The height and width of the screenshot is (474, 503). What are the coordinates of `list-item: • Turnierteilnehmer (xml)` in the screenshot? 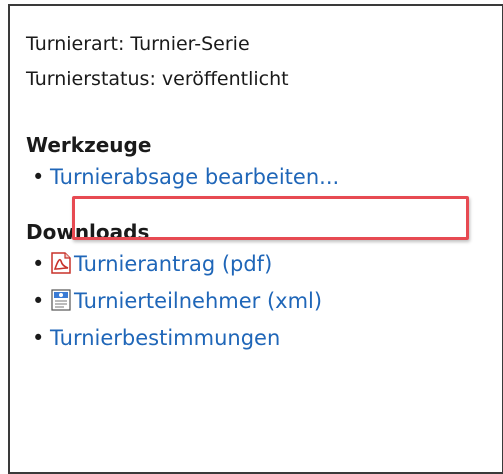 It's located at (182, 301).